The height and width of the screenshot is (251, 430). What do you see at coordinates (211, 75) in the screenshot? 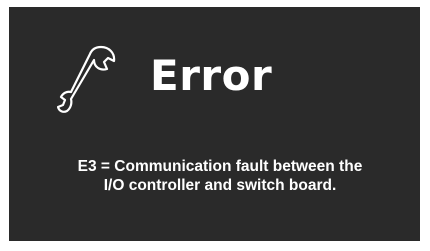
I see `error-title: Error` at bounding box center [211, 75].